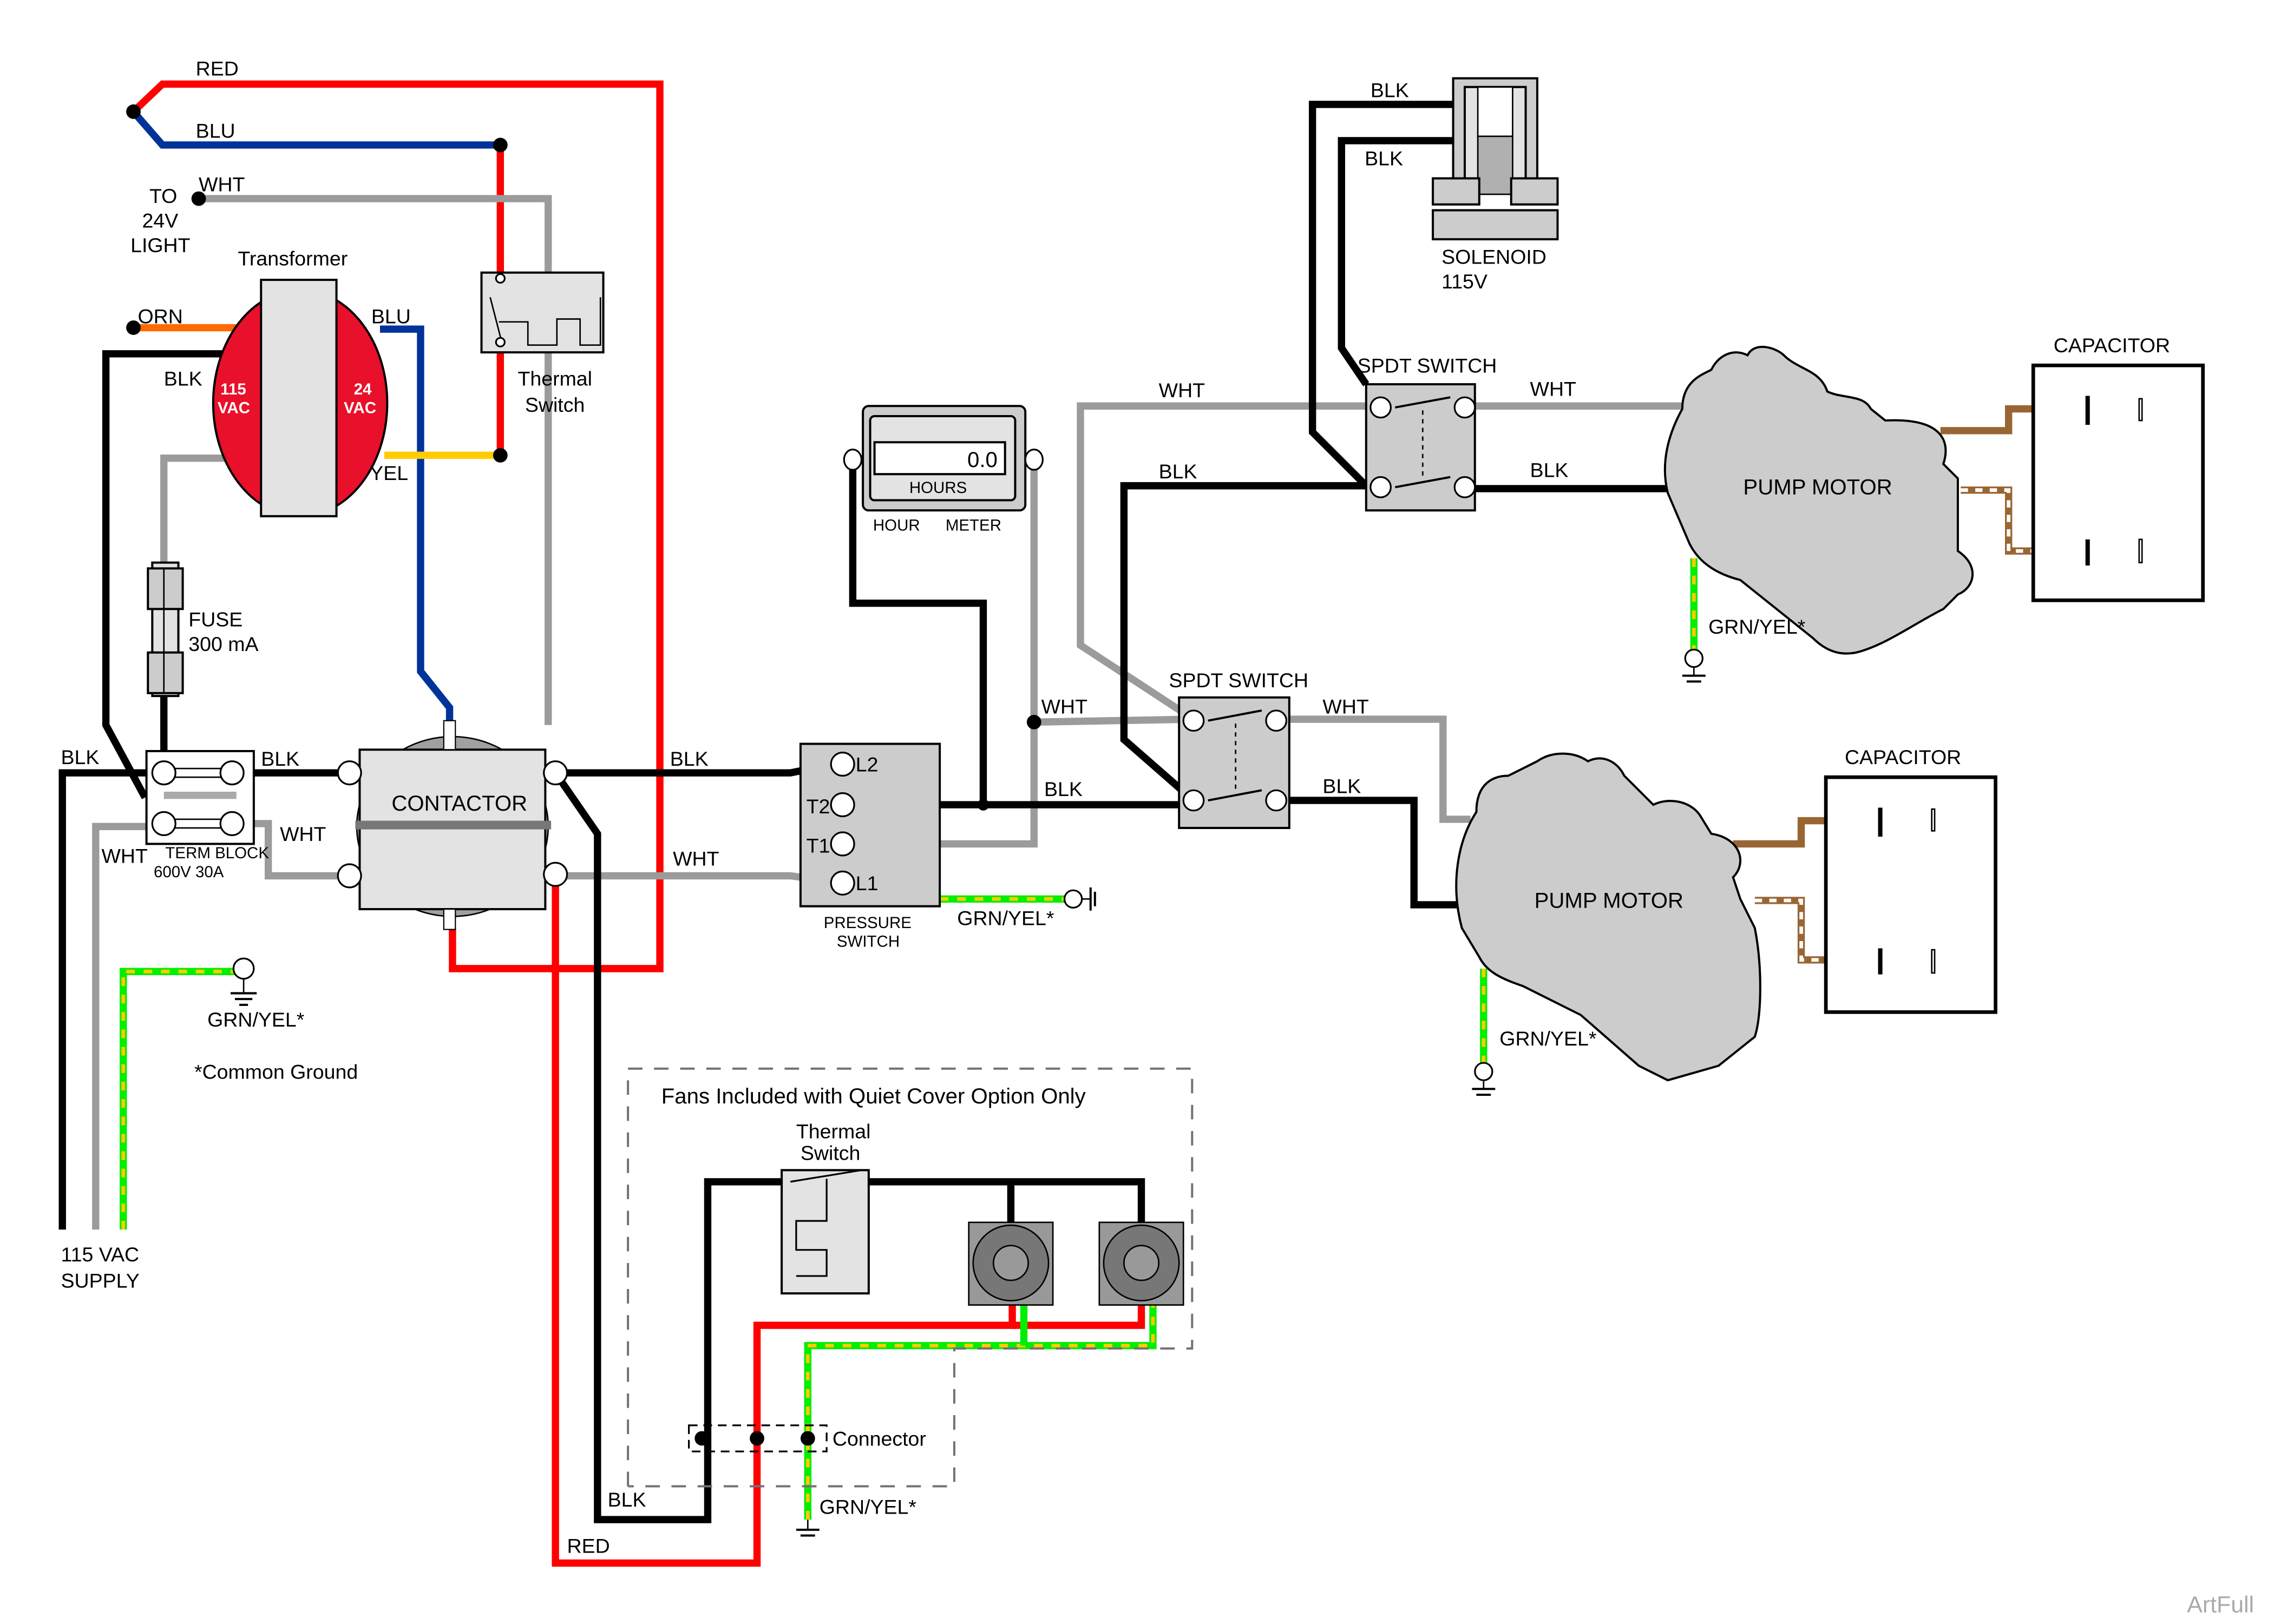 The width and height of the screenshot is (2274, 1624). What do you see at coordinates (818, 845) in the screenshot?
I see `terminal-label-t1: T1` at bounding box center [818, 845].